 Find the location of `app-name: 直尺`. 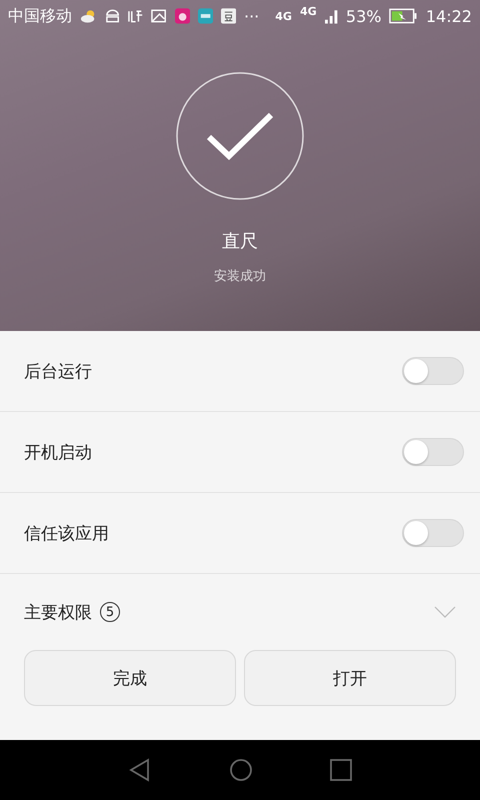

app-name: 直尺 is located at coordinates (240, 241).